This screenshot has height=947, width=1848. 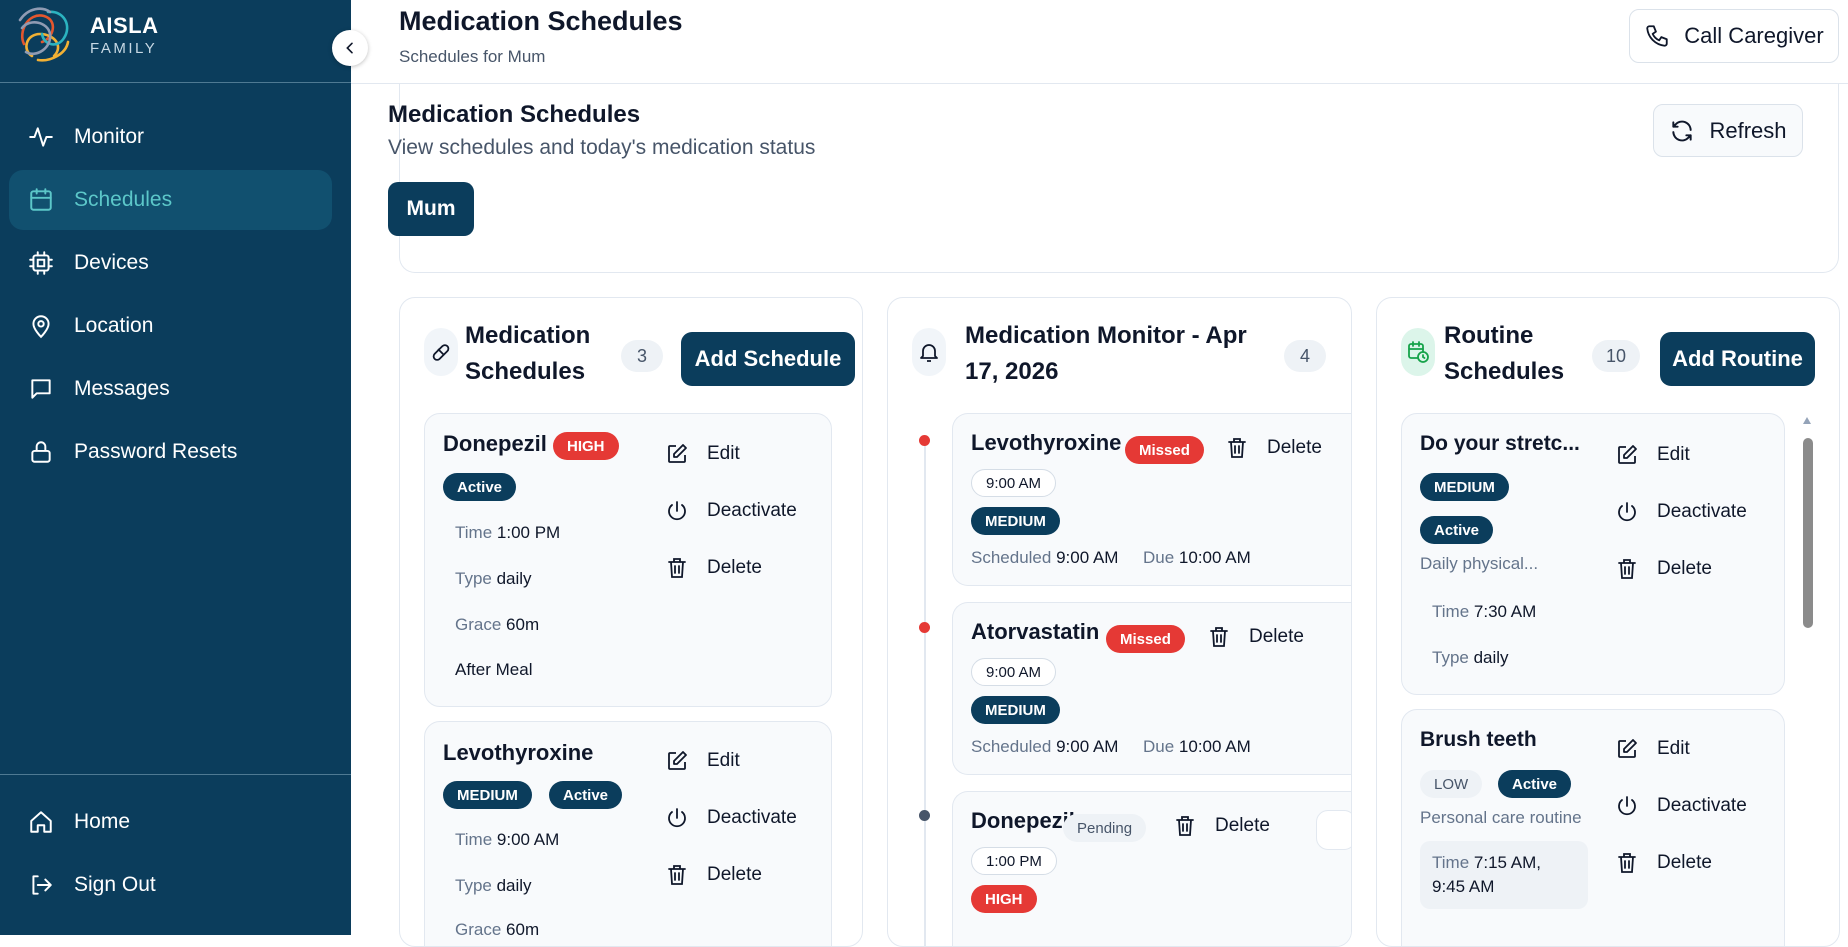 What do you see at coordinates (1807, 420) in the screenshot?
I see `scroll-up-icon` at bounding box center [1807, 420].